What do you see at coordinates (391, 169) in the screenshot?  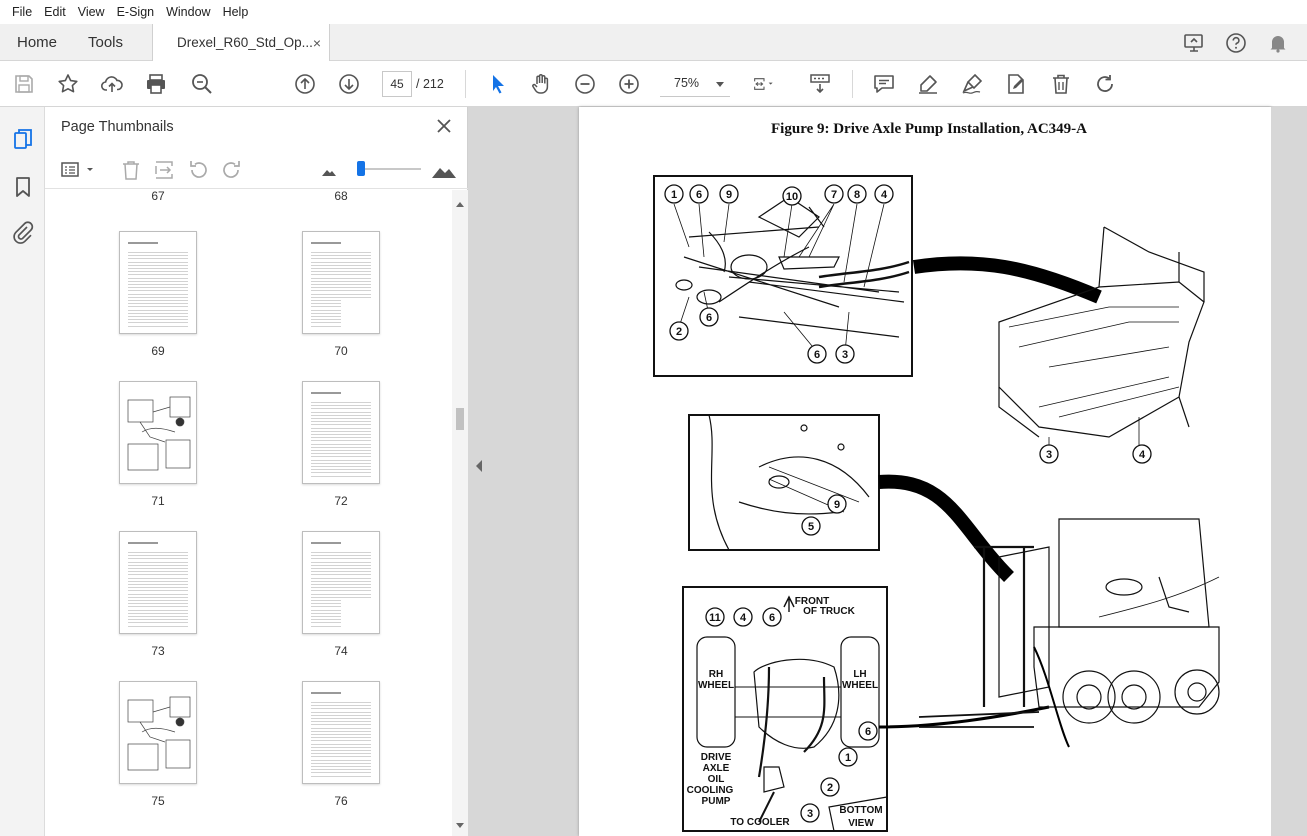 I see `thumbnail-size-slider` at bounding box center [391, 169].